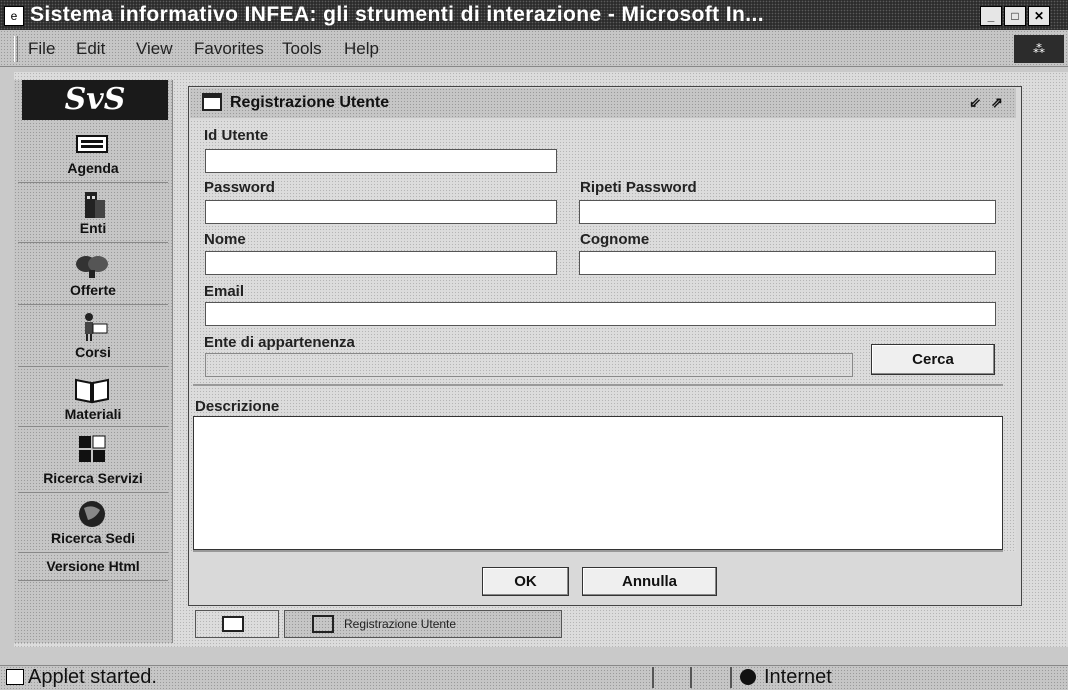 The height and width of the screenshot is (690, 1068). Describe the element at coordinates (95, 100) in the screenshot. I see `svs-logo: SvS` at that location.